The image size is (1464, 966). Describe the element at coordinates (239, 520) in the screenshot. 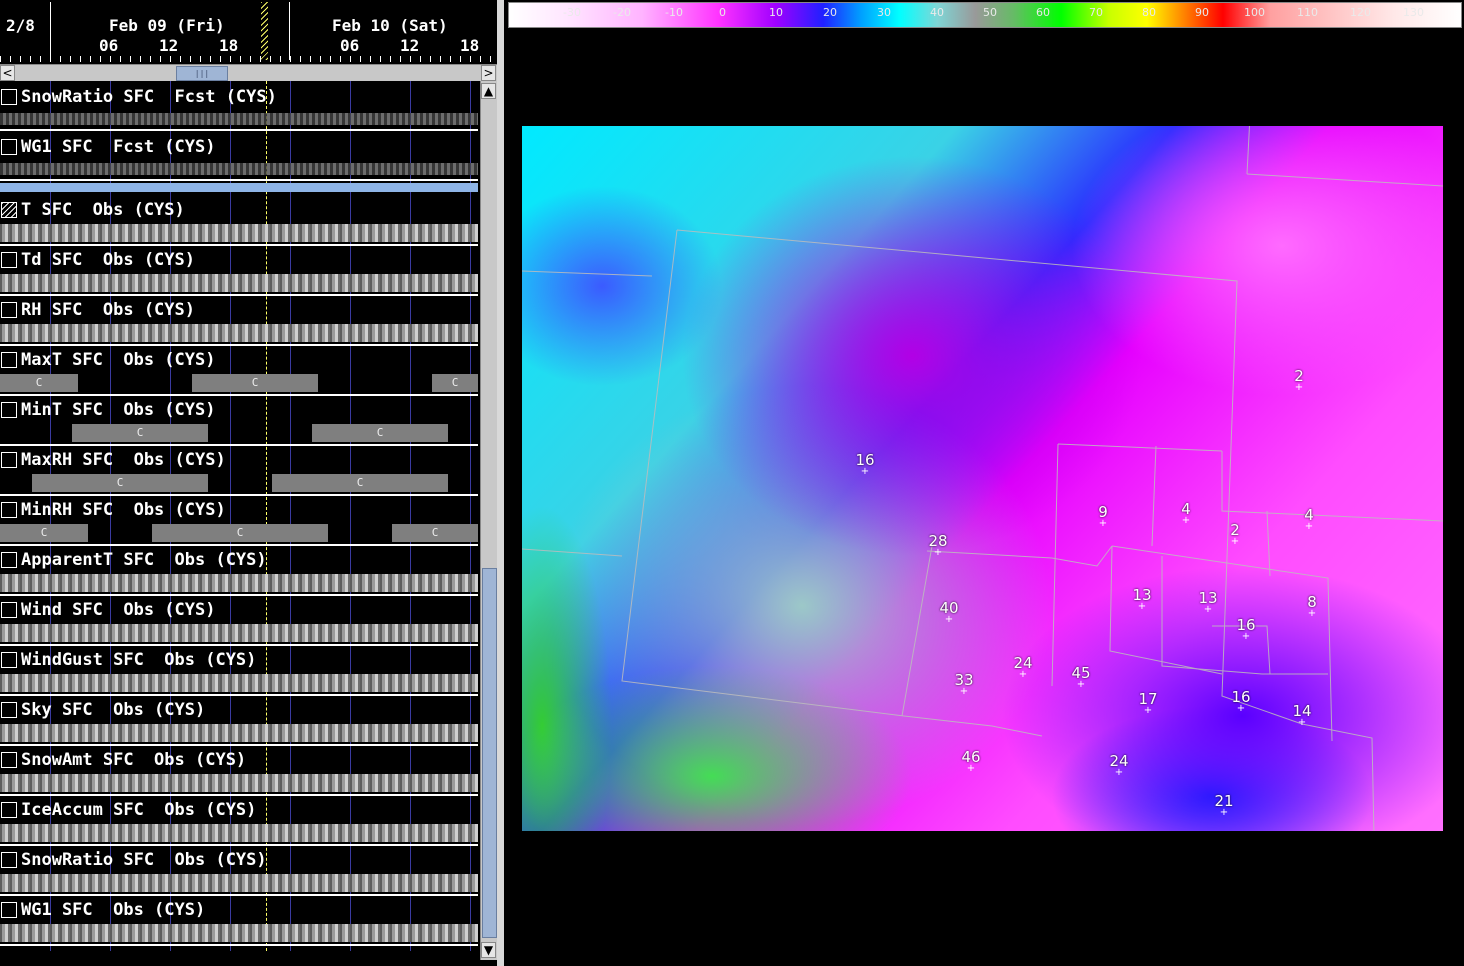

I see `grid-row-minrh-obs: MinRH SFC Obs (CYS) C C C` at that location.